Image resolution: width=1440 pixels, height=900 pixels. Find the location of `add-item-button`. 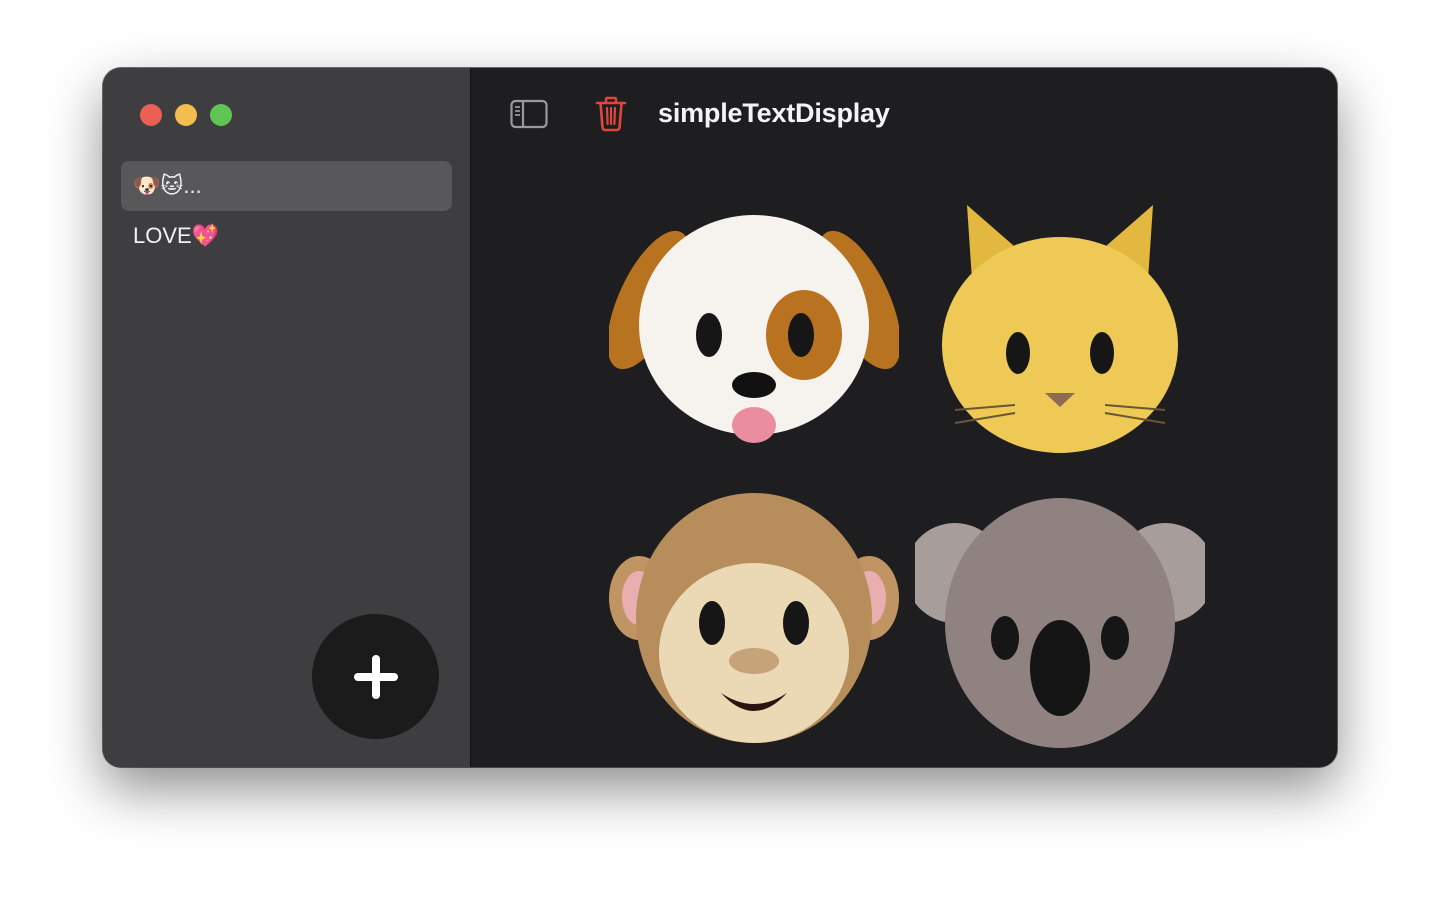

add-item-button is located at coordinates (375, 676).